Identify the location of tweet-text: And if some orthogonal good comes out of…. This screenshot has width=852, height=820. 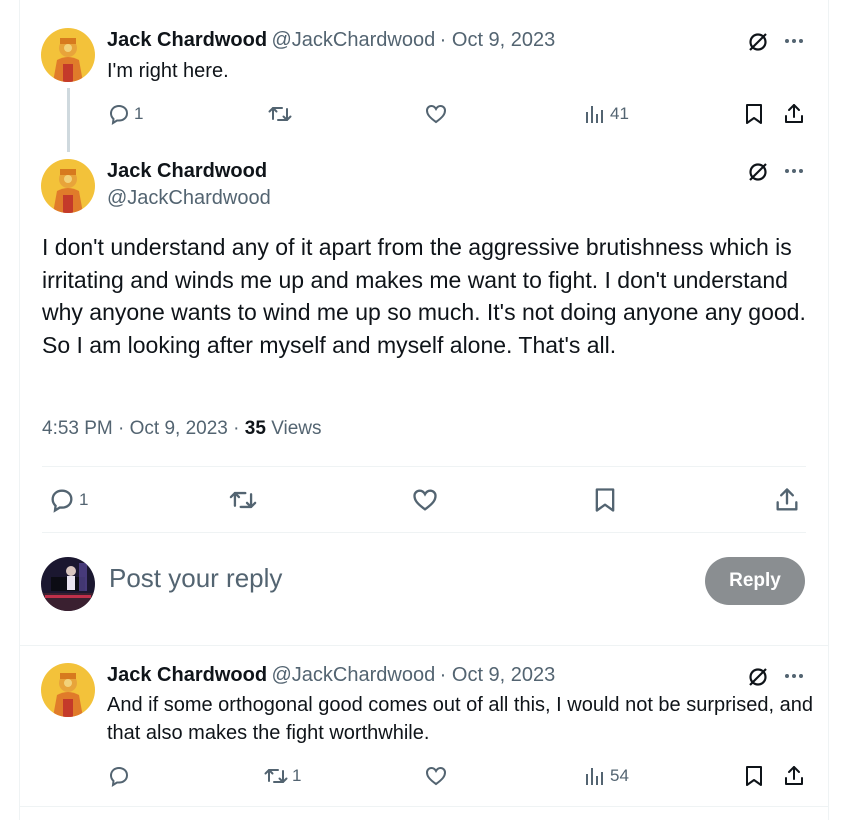
(460, 719).